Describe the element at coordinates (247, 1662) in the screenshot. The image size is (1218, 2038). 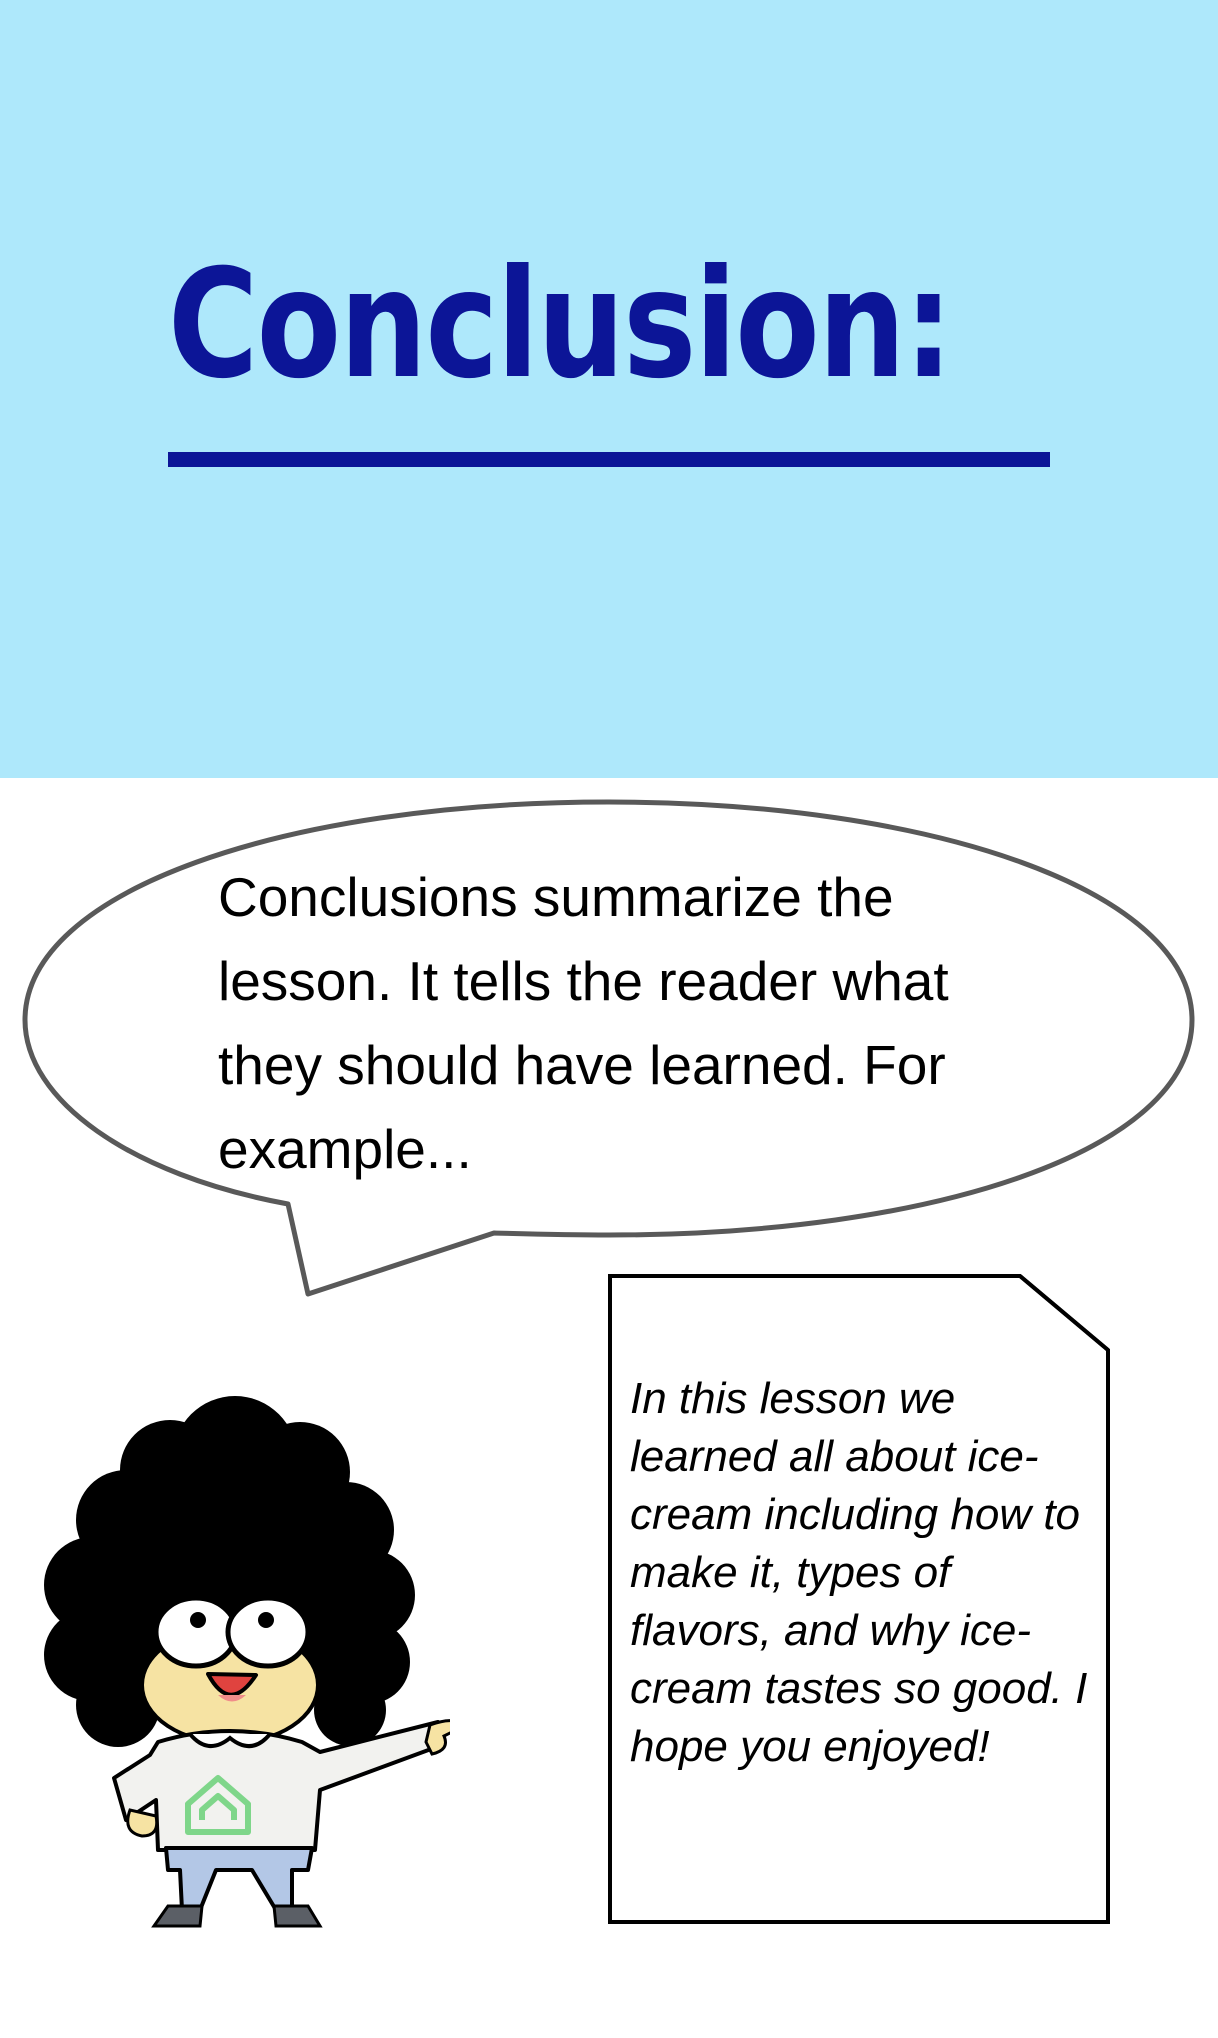
I see `cartoon-girl-pointing-illustration` at that location.